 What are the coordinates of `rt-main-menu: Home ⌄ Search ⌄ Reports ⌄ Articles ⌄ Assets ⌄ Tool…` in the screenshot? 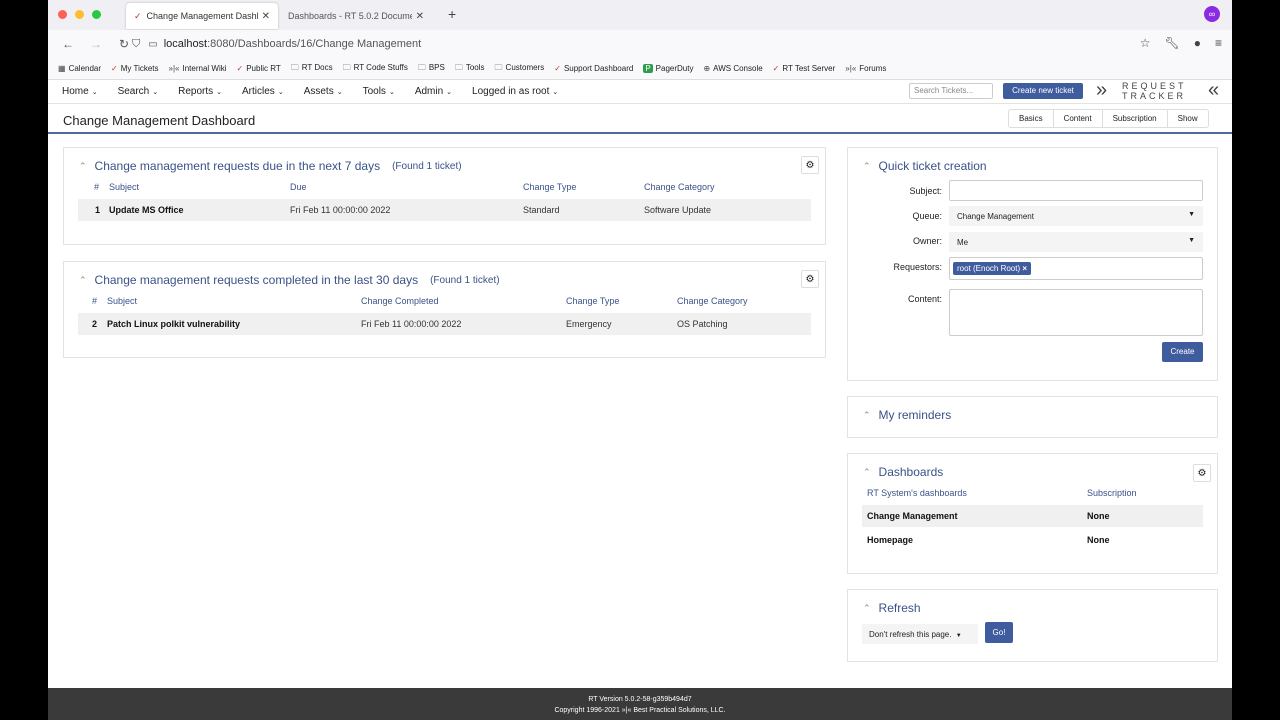 It's located at (310, 91).